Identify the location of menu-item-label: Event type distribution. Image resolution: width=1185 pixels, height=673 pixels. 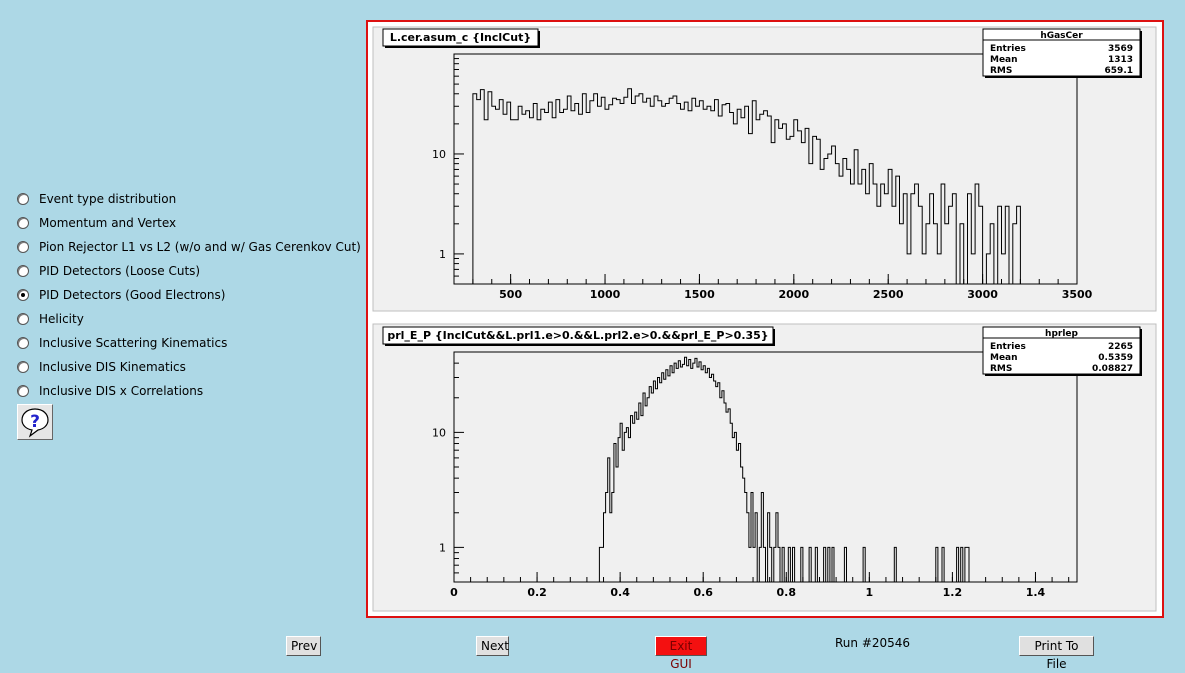
(108, 199).